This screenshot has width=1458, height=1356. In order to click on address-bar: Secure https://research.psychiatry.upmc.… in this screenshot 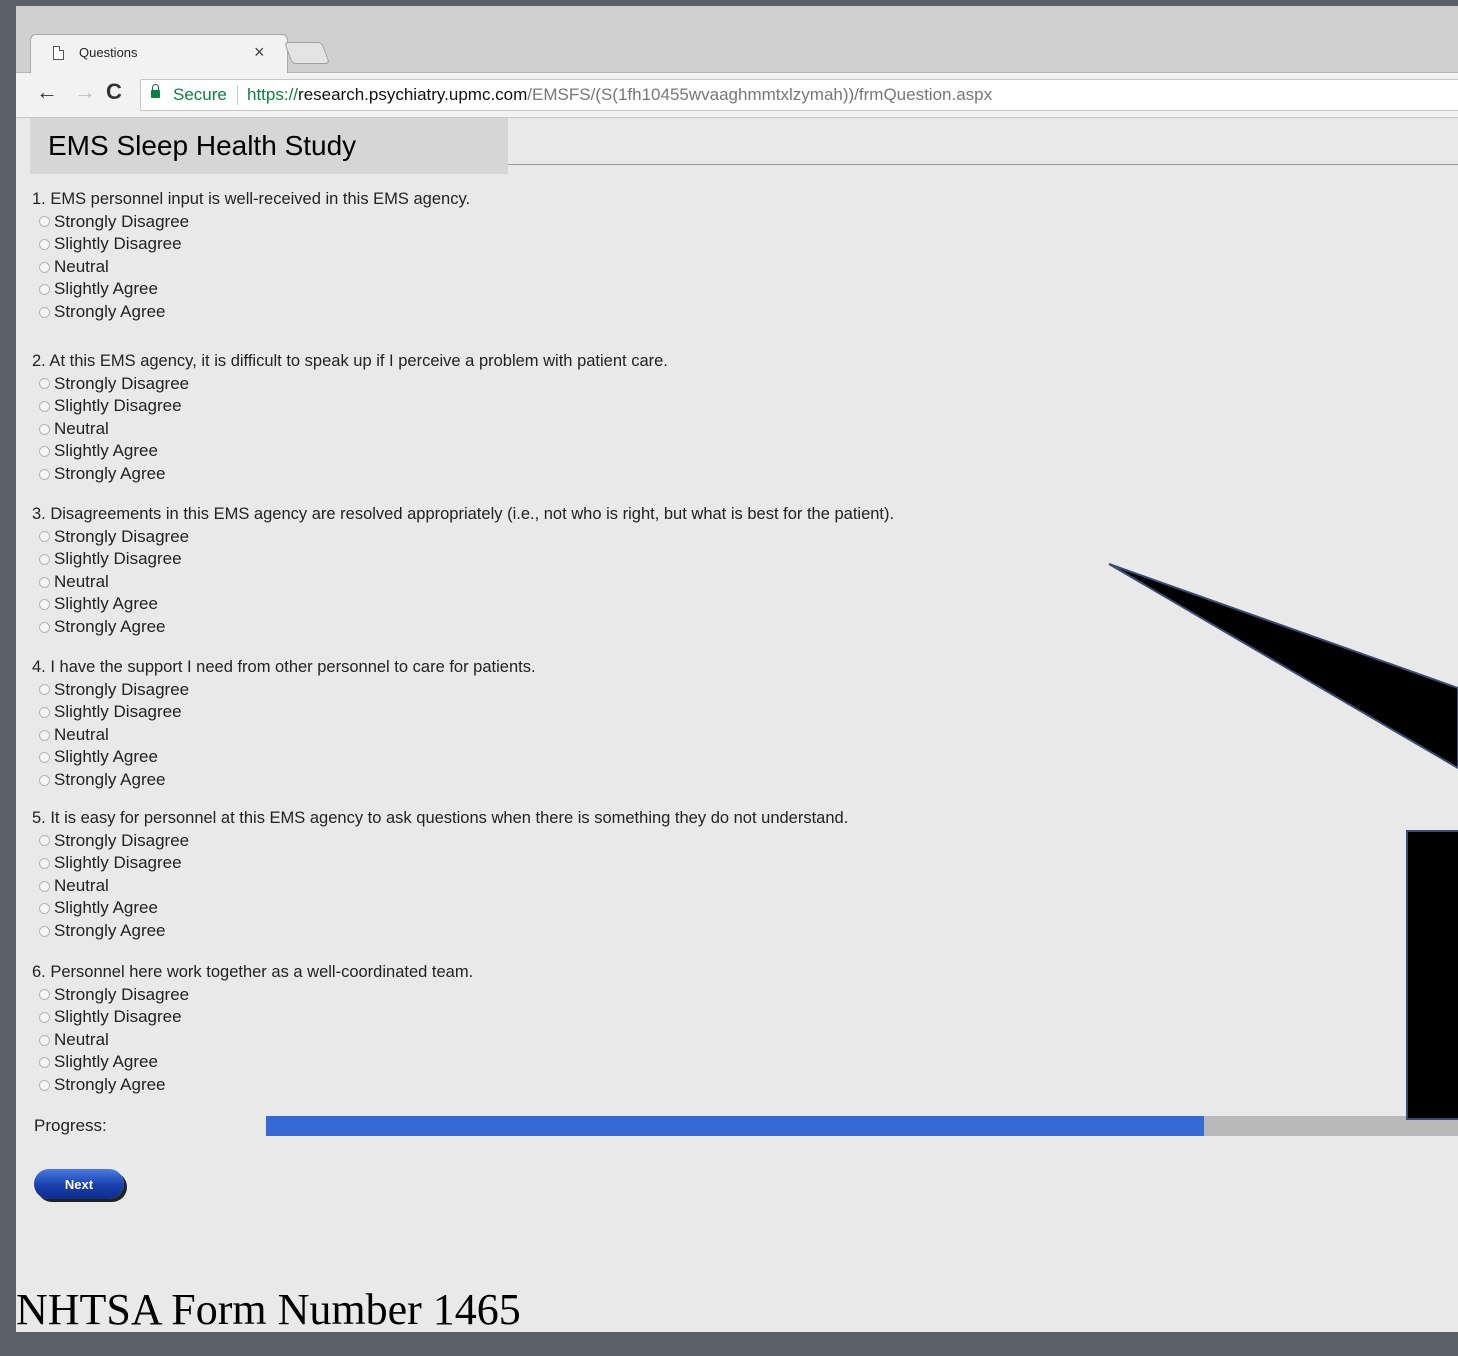, I will do `click(799, 95)`.